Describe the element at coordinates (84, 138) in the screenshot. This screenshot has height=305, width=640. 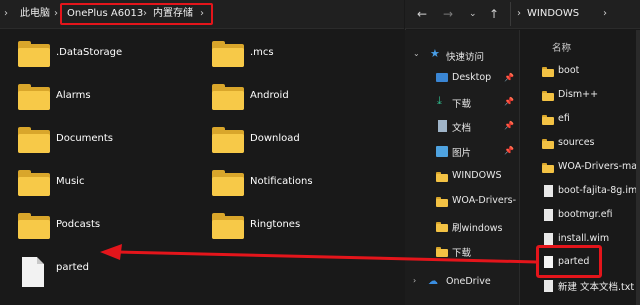
I see `folder-name: Documents` at that location.